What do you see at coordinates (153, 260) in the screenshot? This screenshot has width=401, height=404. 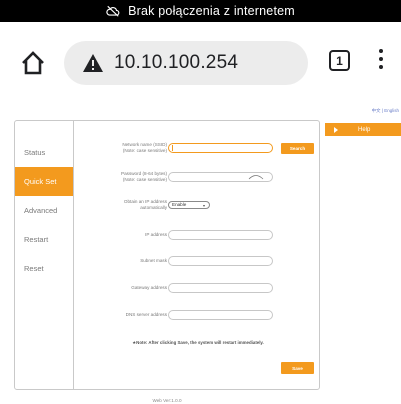 I see `subnet-label: Subnet mask` at bounding box center [153, 260].